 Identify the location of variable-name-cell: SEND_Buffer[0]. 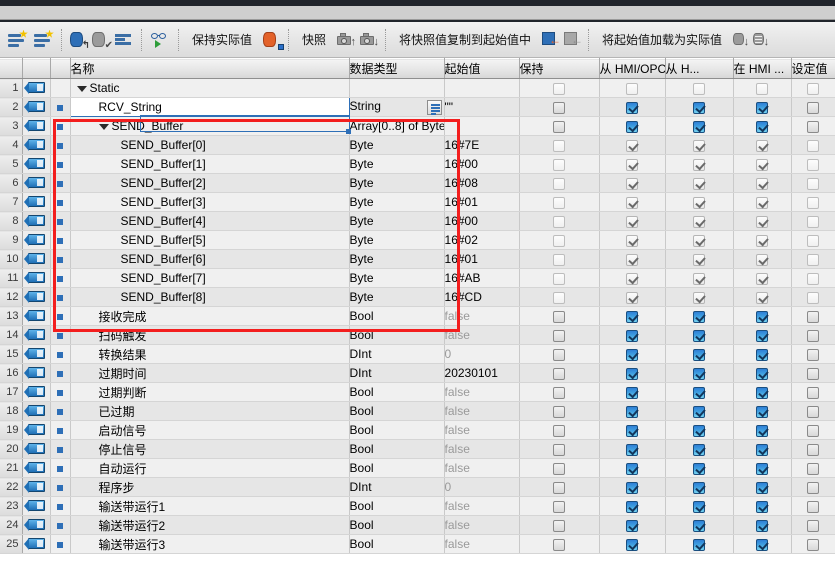
(210, 145).